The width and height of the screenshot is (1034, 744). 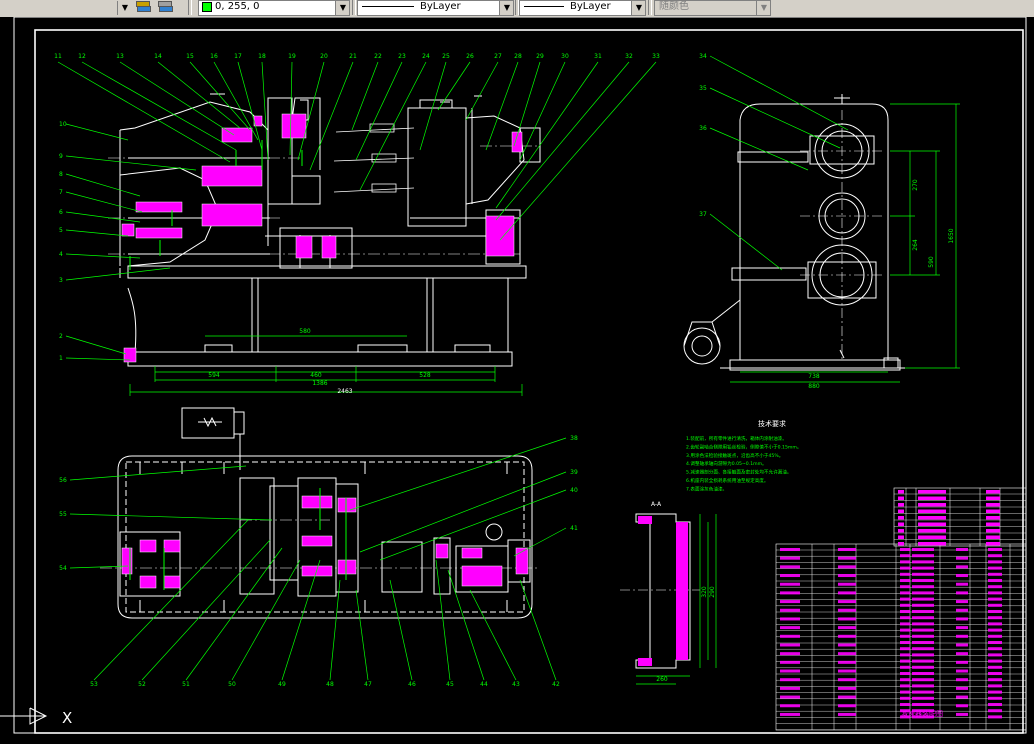 What do you see at coordinates (590, 6) in the screenshot?
I see `lineweight-value: ByLayer` at bounding box center [590, 6].